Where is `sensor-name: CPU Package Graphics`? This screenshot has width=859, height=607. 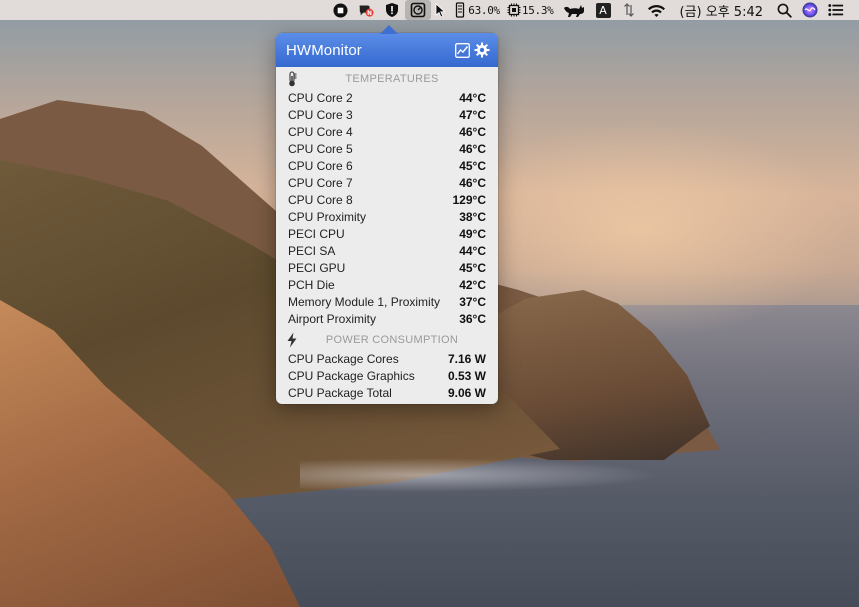 sensor-name: CPU Package Graphics is located at coordinates (351, 375).